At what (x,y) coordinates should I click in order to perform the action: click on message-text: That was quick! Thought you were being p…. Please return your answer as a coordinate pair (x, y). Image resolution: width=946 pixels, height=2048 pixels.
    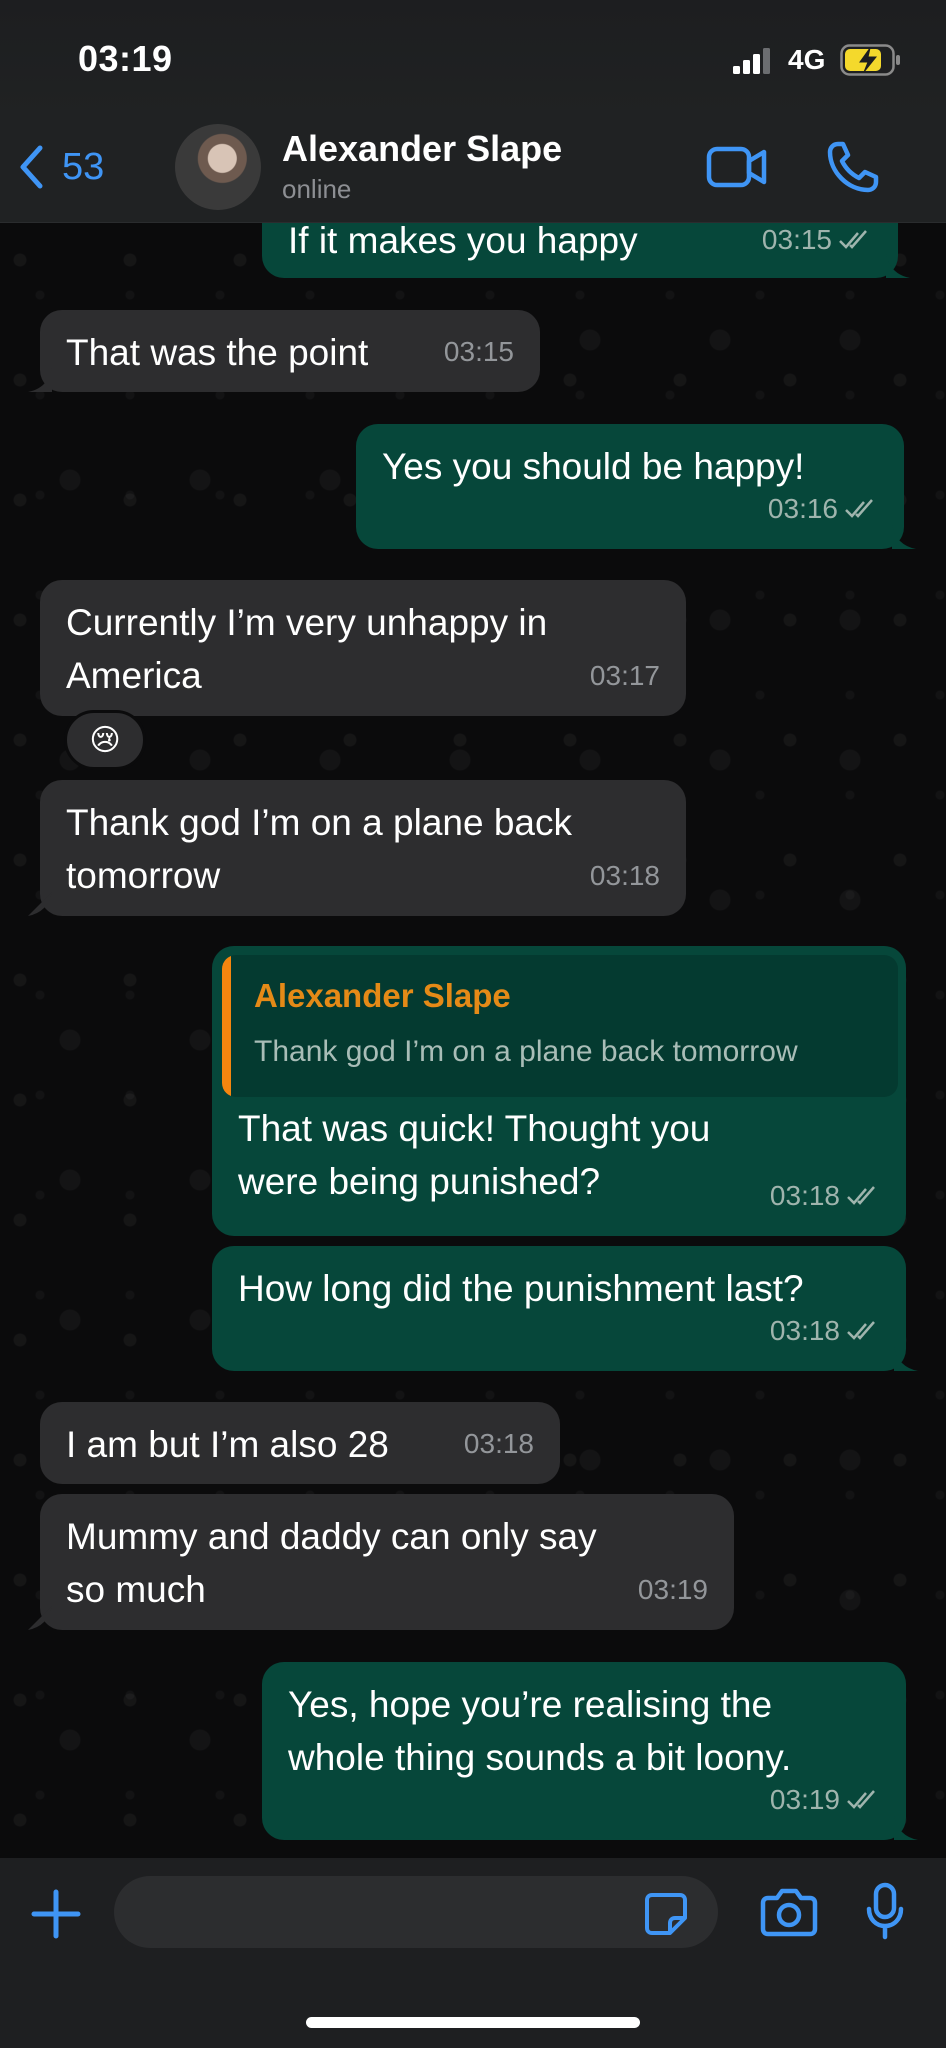
    Looking at the image, I should click on (474, 1155).